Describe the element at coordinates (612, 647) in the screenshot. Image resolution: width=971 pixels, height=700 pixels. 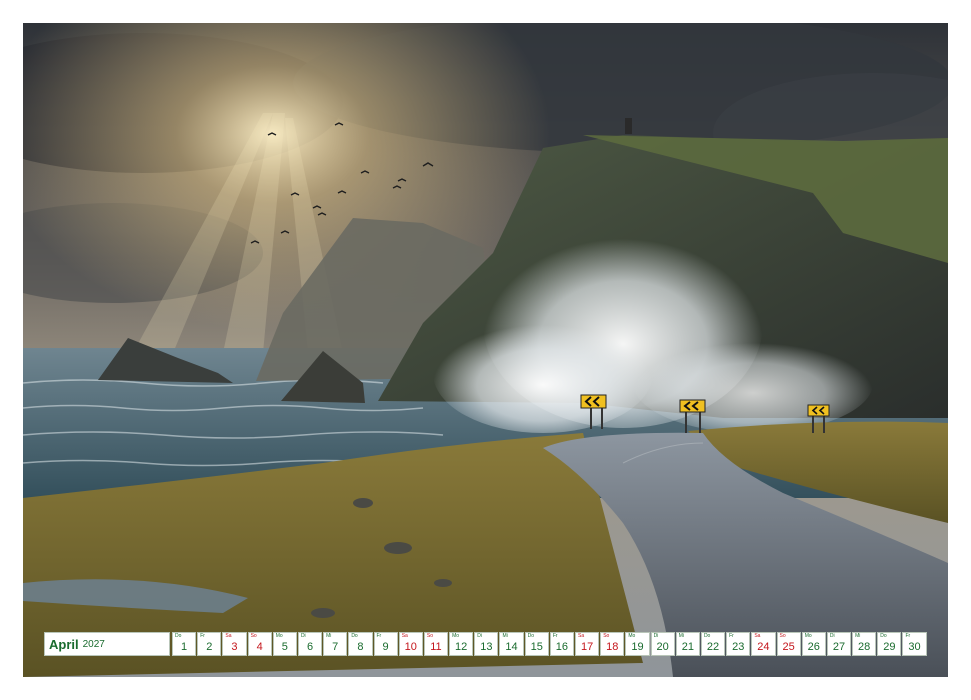
I see `day-number: 18` at that location.